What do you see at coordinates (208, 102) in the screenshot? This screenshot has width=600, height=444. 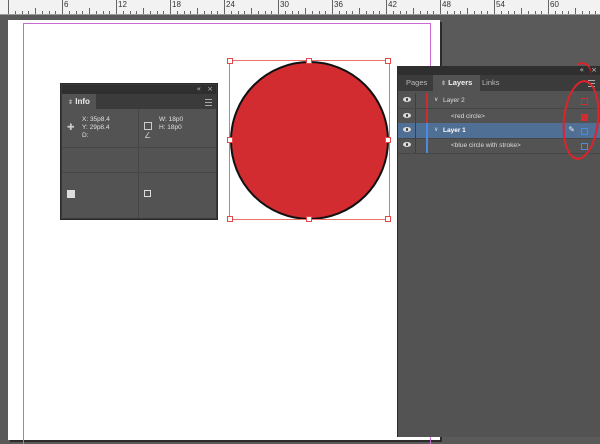 I see `panel-menu-icon` at bounding box center [208, 102].